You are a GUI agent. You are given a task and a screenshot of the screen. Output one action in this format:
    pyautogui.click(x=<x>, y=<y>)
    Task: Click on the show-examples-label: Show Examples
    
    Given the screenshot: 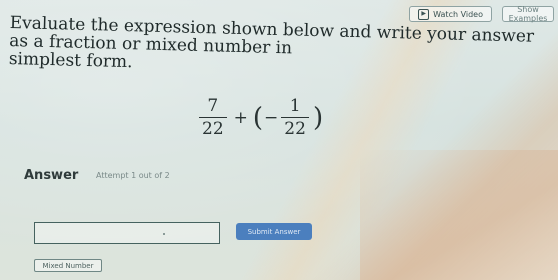 What is the action you would take?
    pyautogui.click(x=528, y=14)
    